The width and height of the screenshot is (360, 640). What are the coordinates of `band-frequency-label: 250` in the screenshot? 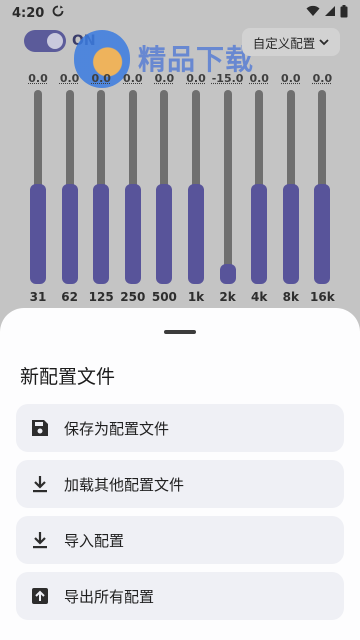 It's located at (133, 297).